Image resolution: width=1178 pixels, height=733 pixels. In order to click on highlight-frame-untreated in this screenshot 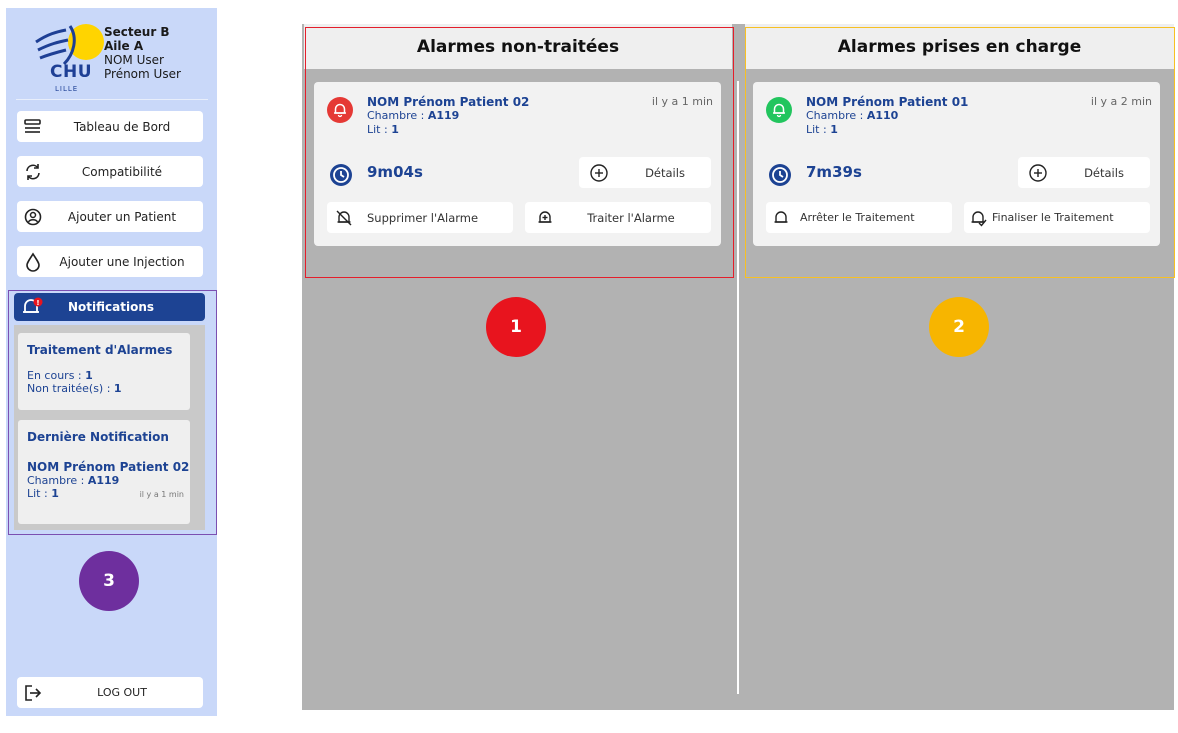, I will do `click(519, 152)`.